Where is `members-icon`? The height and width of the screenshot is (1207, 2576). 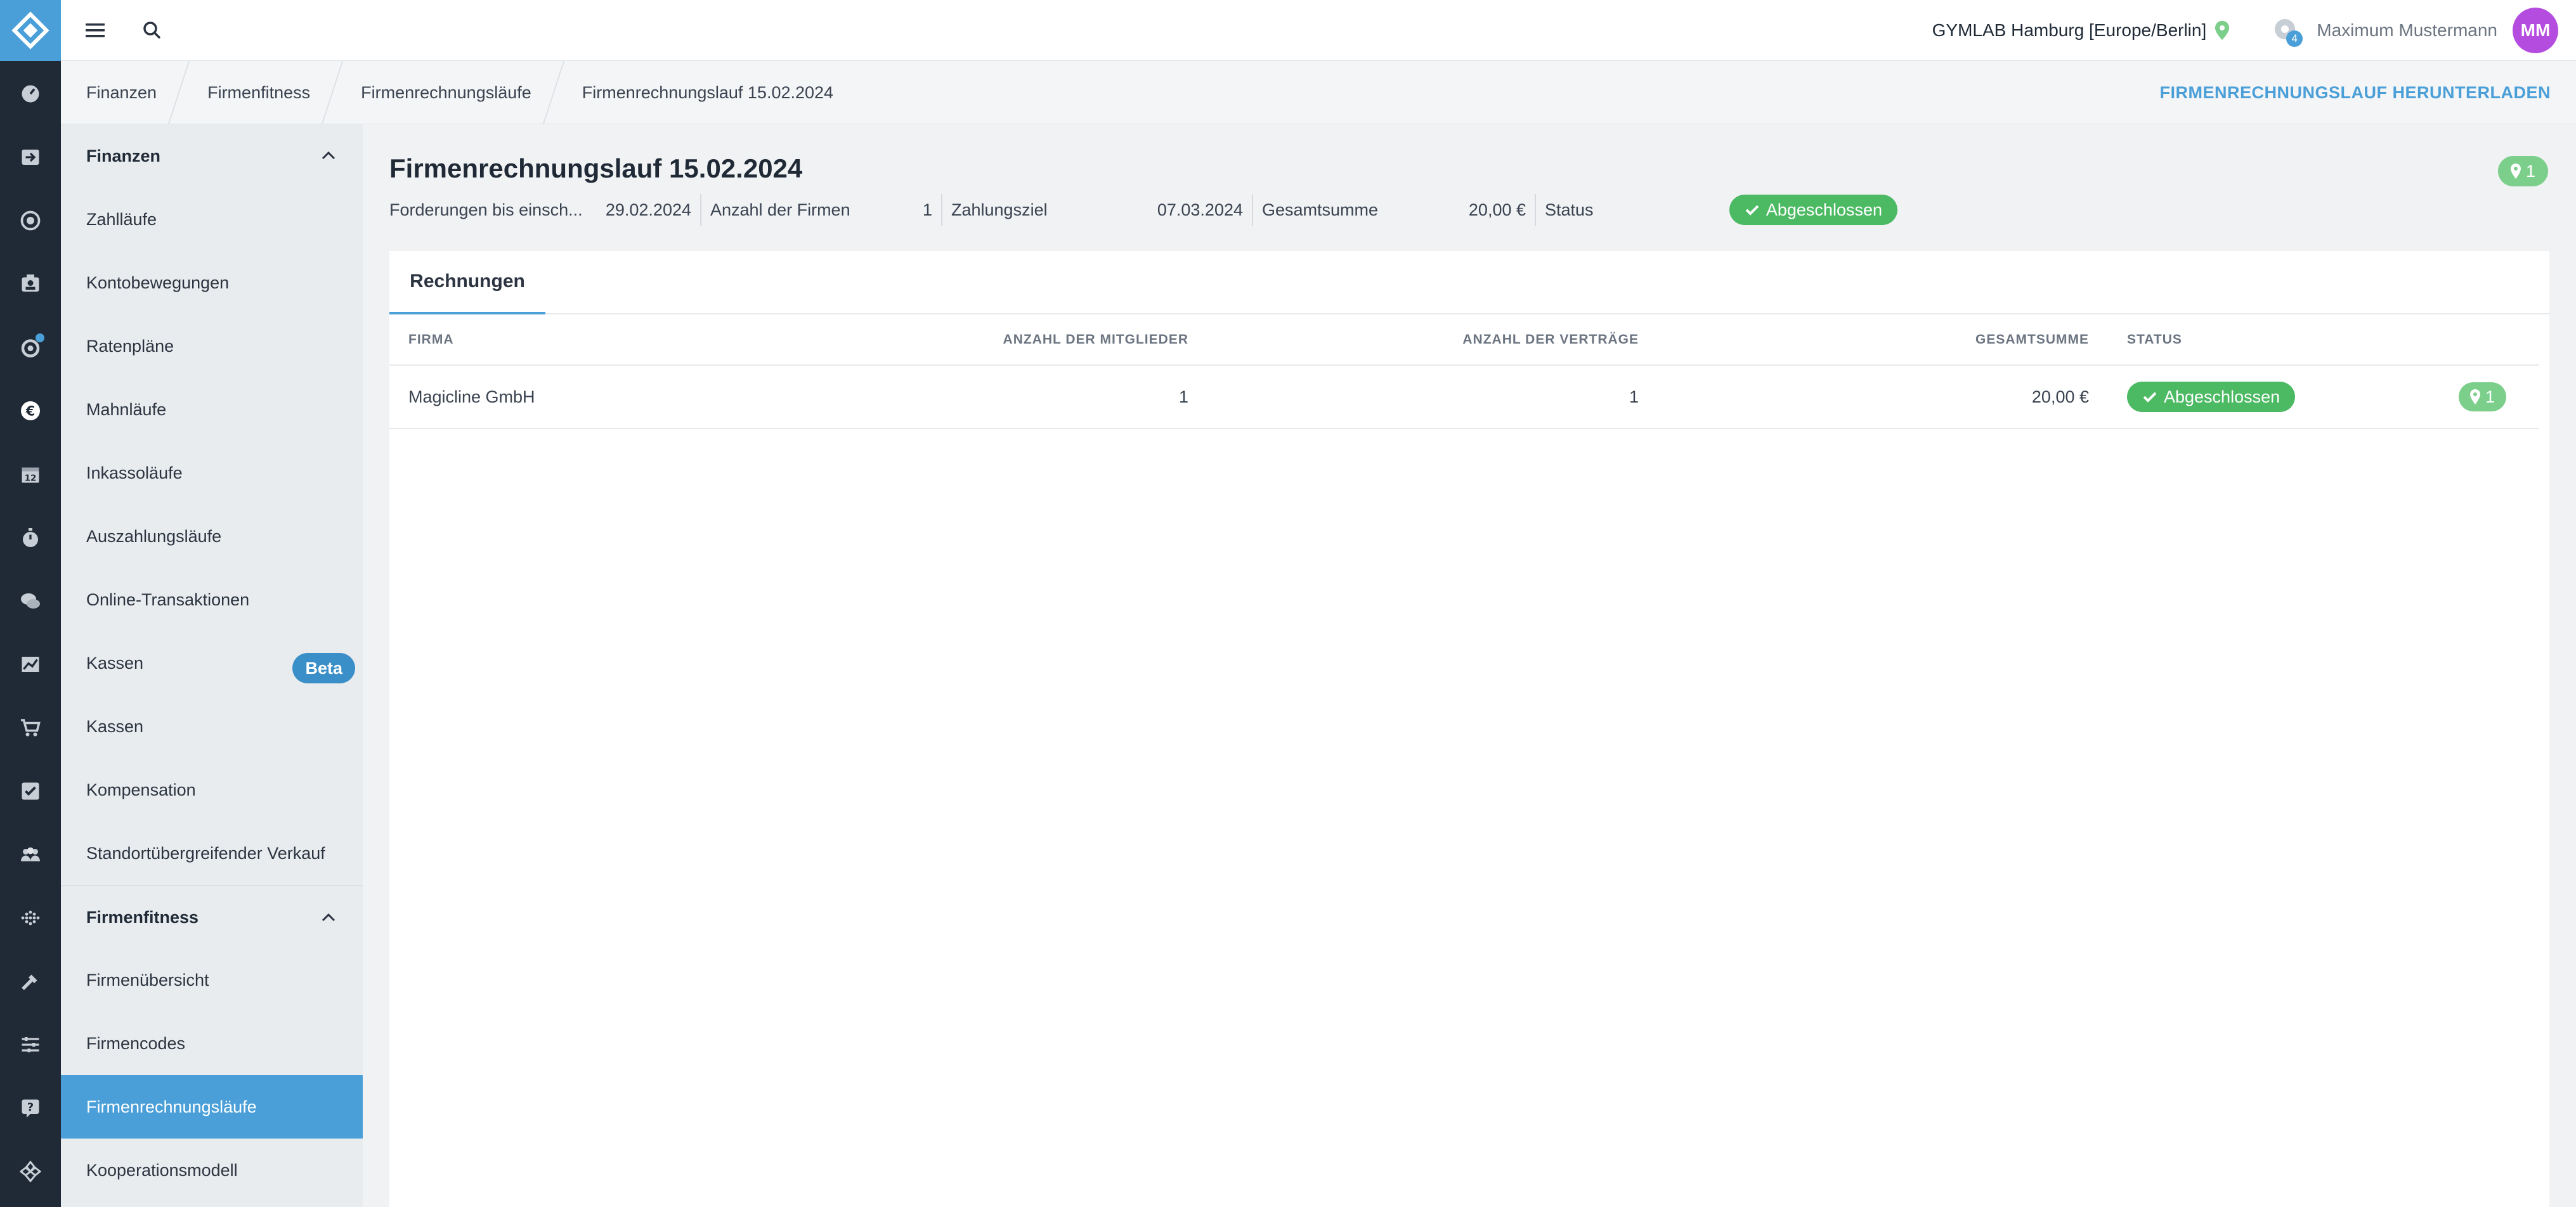
members-icon is located at coordinates (31, 284).